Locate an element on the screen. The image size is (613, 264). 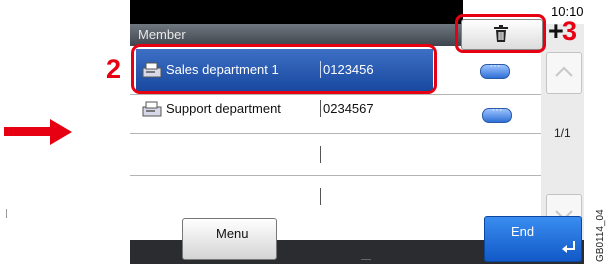
end-button is located at coordinates (533, 239).